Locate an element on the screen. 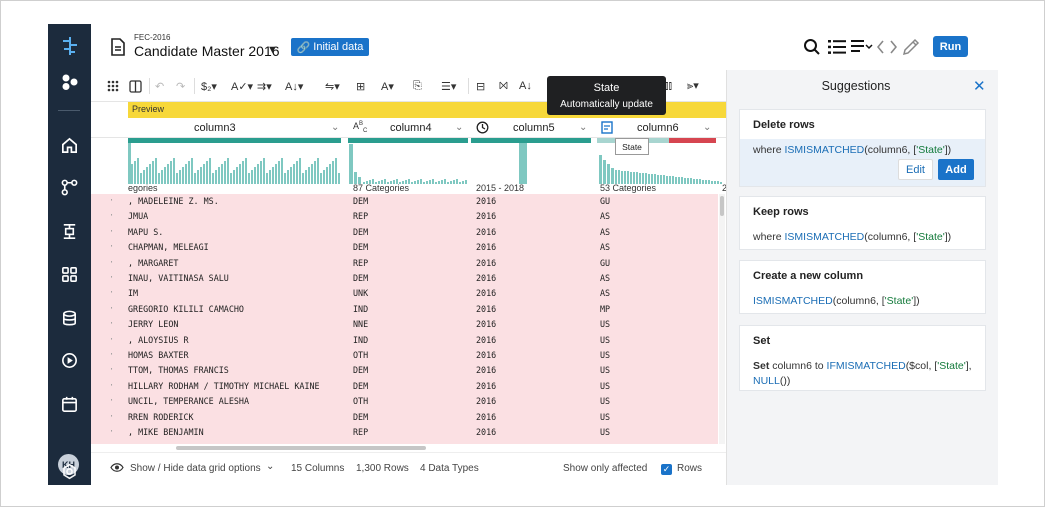 The height and width of the screenshot is (507, 1045). code-view-icon is located at coordinates (887, 47).